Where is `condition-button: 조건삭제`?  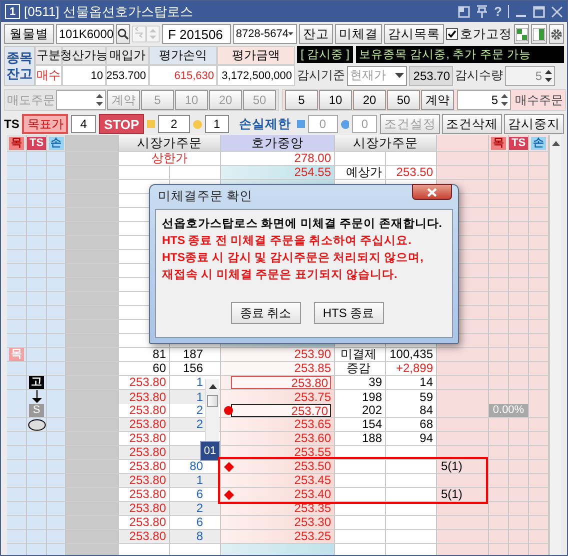
condition-button: 조건삭제 is located at coordinates (472, 124).